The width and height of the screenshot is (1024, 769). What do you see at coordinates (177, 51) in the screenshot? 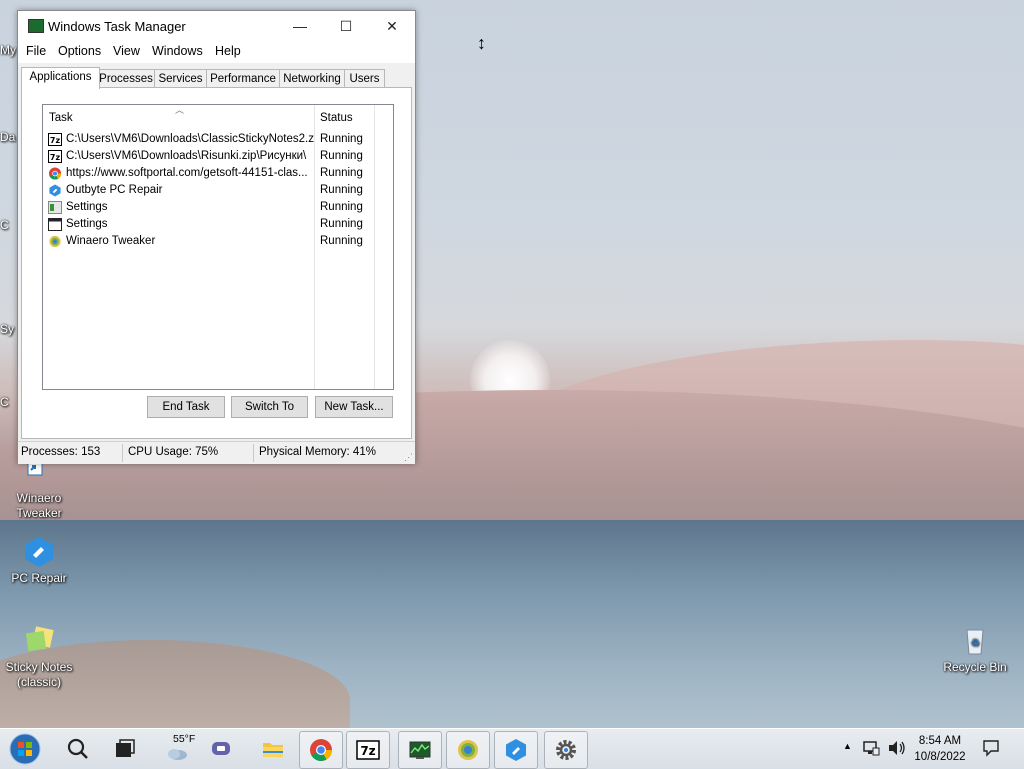
I see `menu-windows: Windows` at bounding box center [177, 51].